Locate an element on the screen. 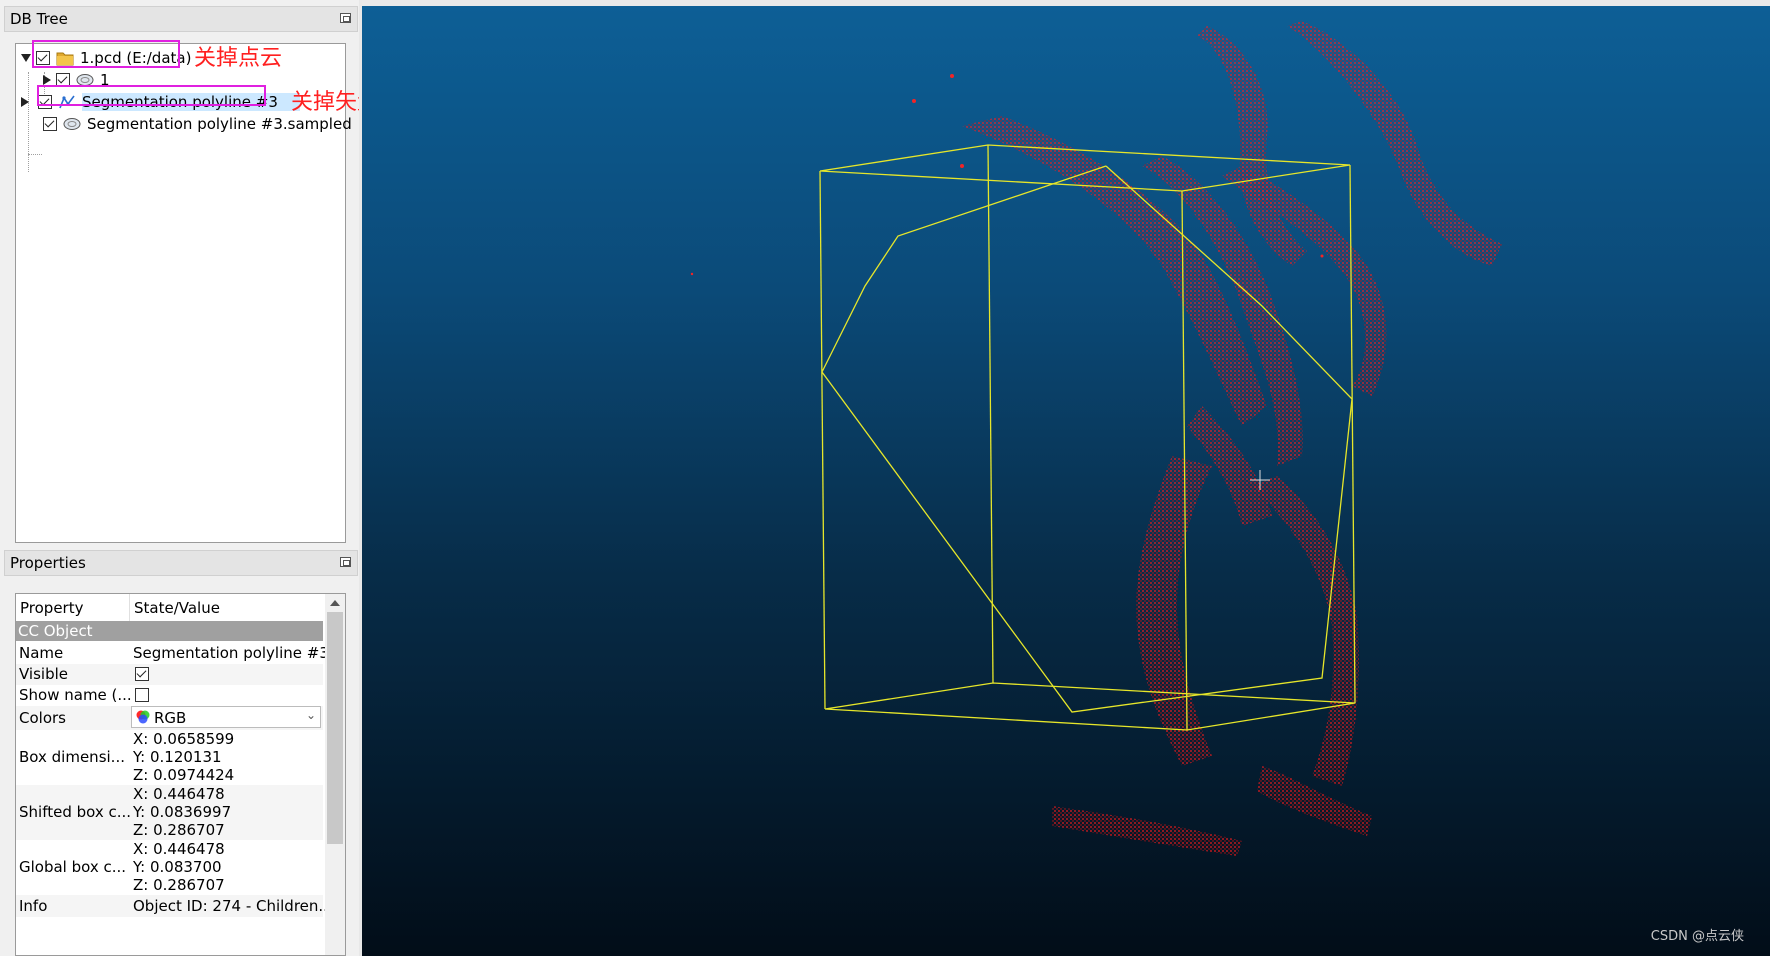 This screenshot has height=956, width=1770. tree-item-label: Segmentation polyline #3.sampled is located at coordinates (219, 124).